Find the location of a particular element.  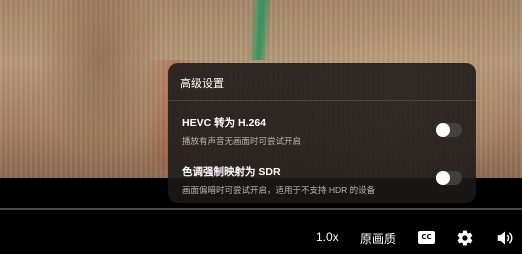

hevc-toggle is located at coordinates (449, 130).